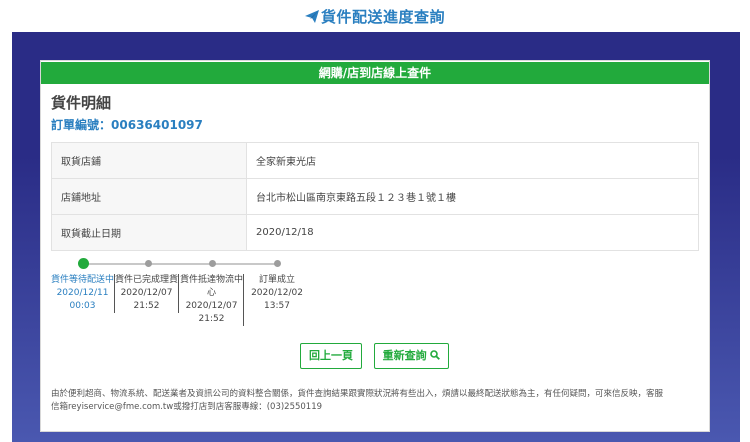 The image size is (750, 442). Describe the element at coordinates (472, 232) in the screenshot. I see `pickup-deadline-value: 2020/12/18` at that location.